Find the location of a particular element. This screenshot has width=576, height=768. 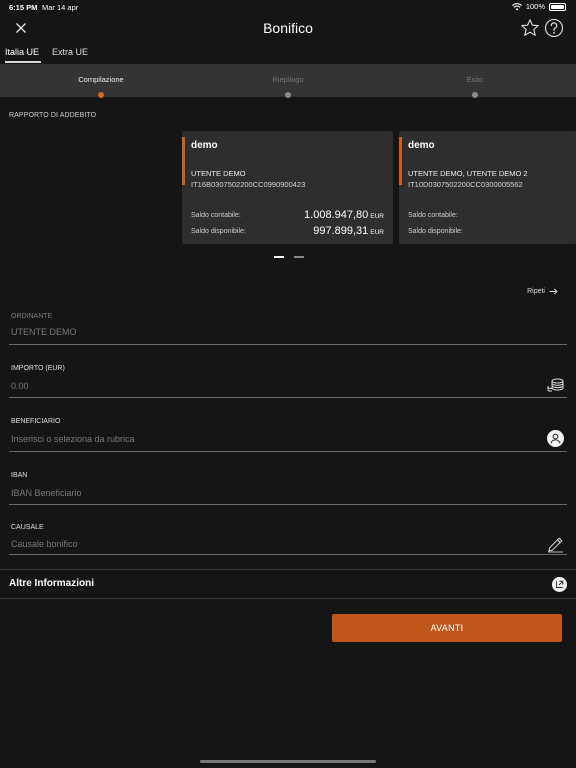

tab-extra-ue: Extra UE is located at coordinates (70, 52).